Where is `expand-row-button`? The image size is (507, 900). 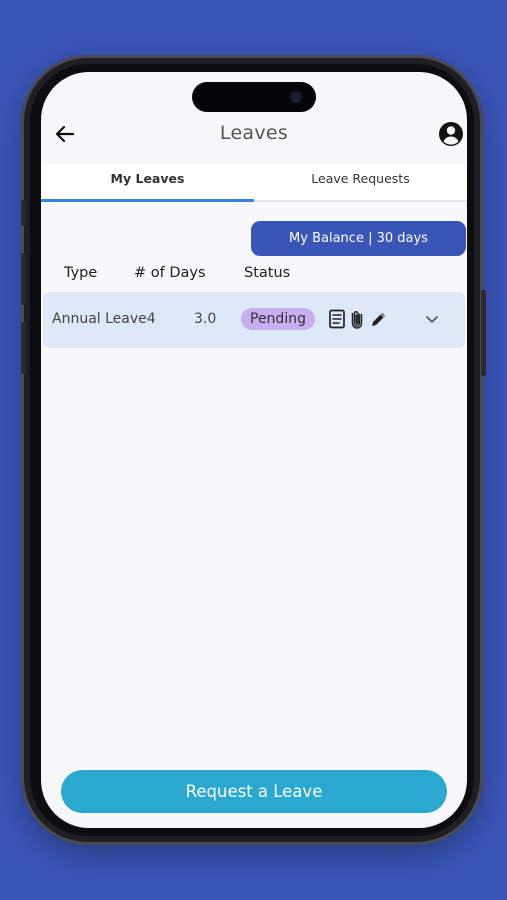 expand-row-button is located at coordinates (432, 319).